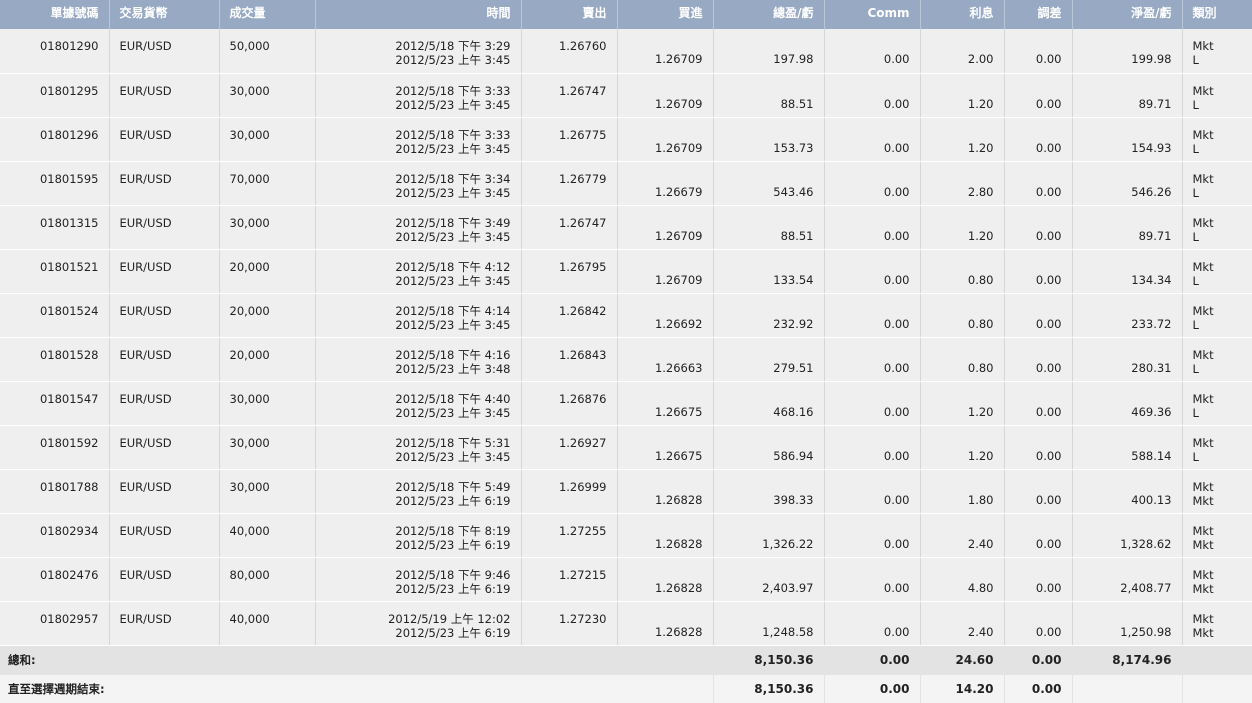 The width and height of the screenshot is (1252, 703). What do you see at coordinates (665, 139) in the screenshot?
I see `buy-price-cell: 1.26709` at bounding box center [665, 139].